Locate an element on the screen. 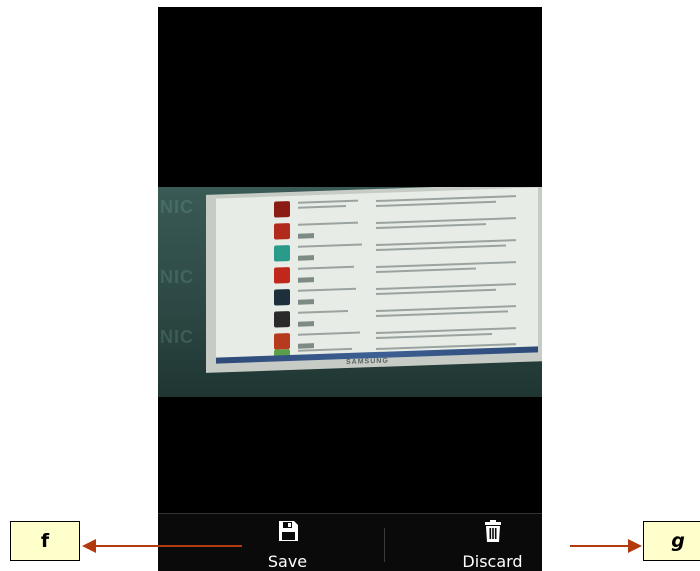  arrow-to-tag-g is located at coordinates (606, 546).